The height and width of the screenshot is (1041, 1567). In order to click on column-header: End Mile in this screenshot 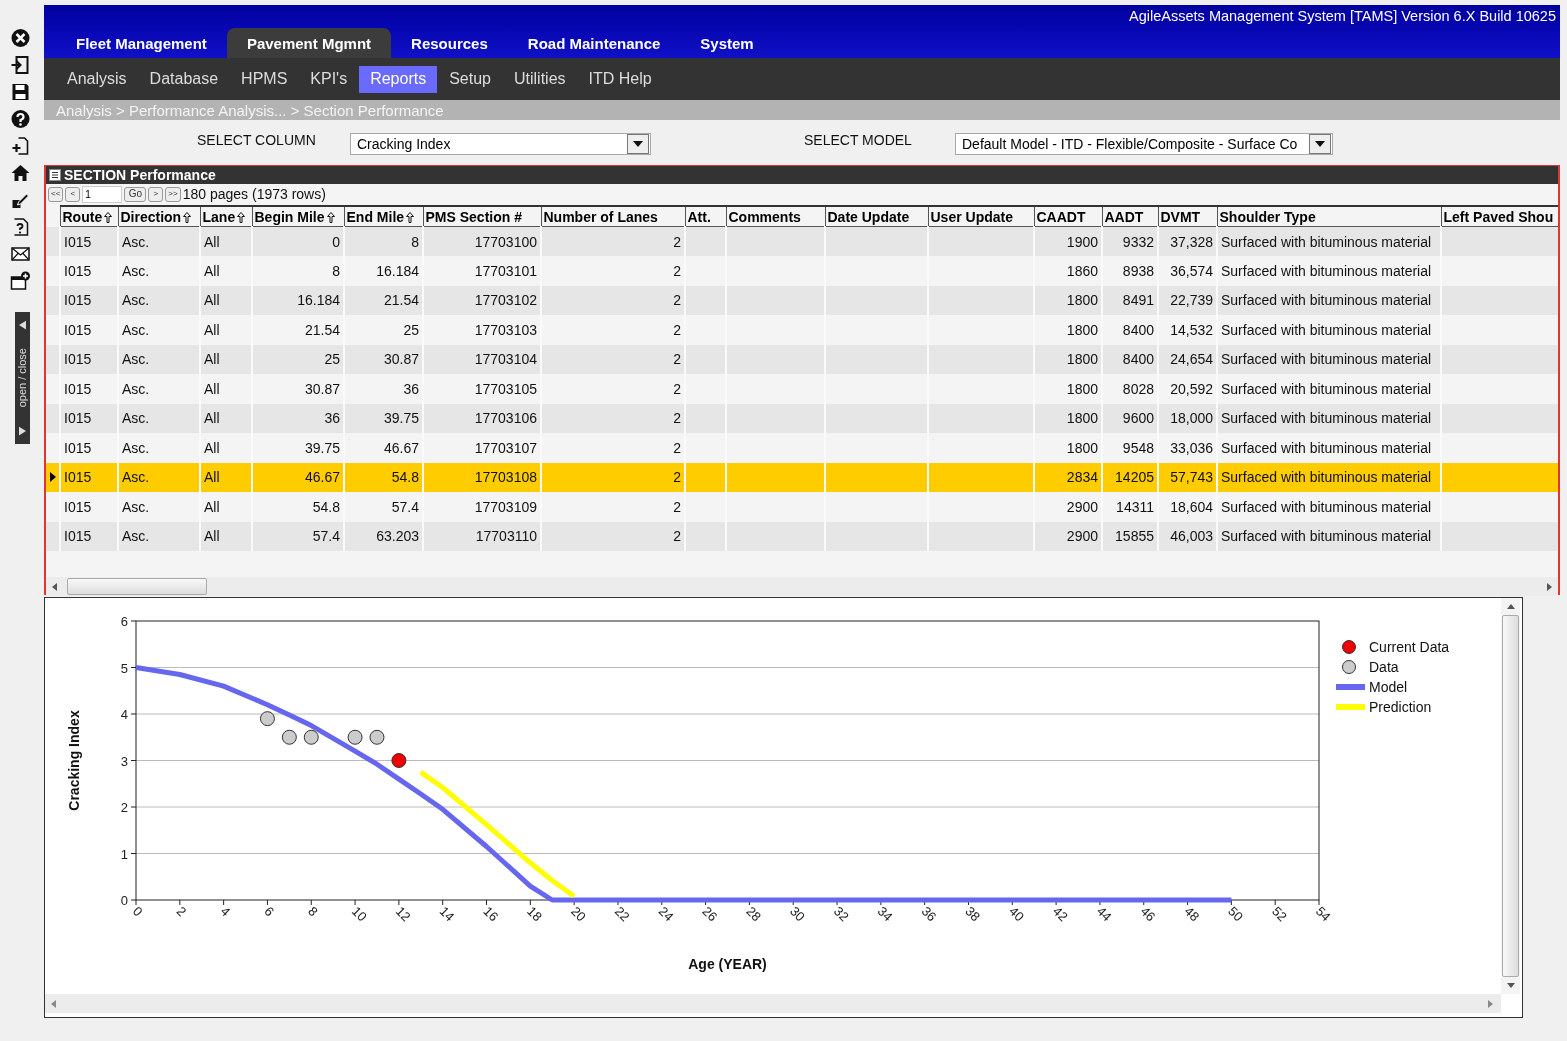, I will do `click(383, 216)`.